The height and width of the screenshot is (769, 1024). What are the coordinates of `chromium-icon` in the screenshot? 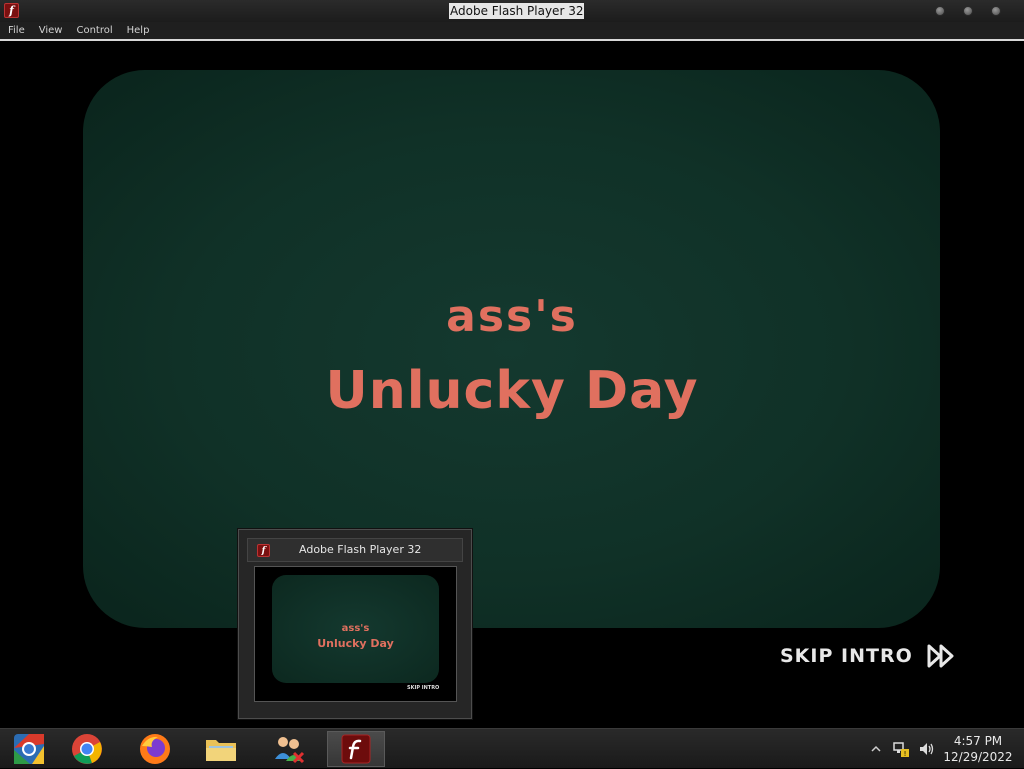 It's located at (29, 749).